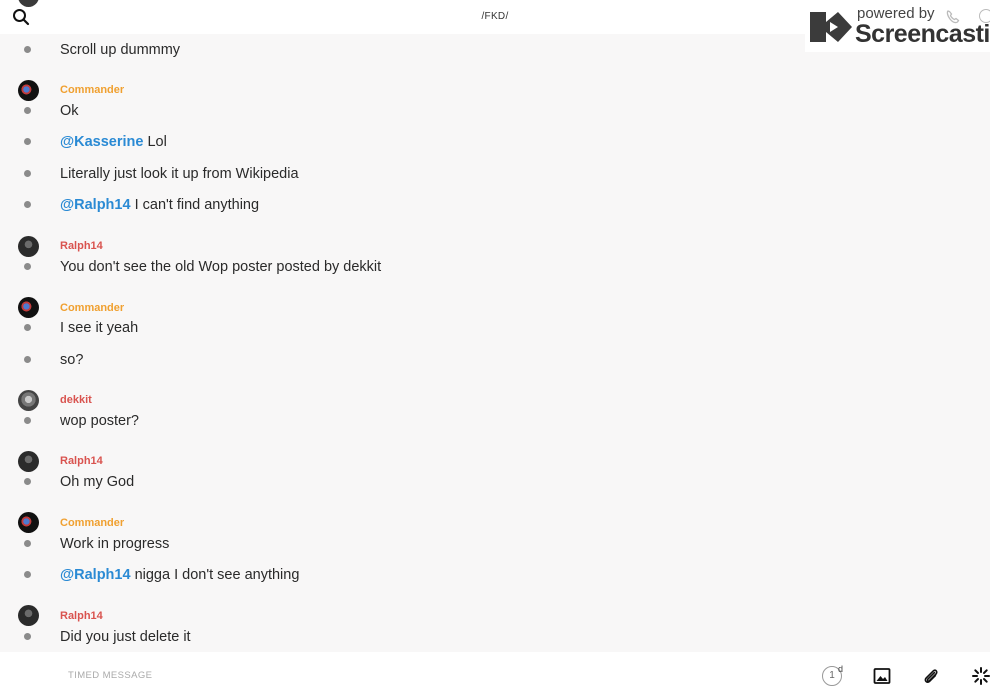 Image resolution: width=990 pixels, height=700 pixels. Describe the element at coordinates (97, 482) in the screenshot. I see `message-text: Oh my God` at that location.